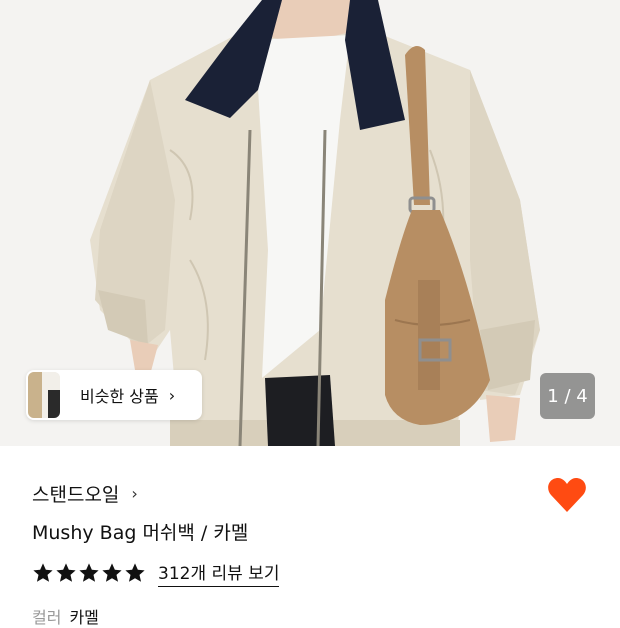 This screenshot has height=628, width=620. I want to click on color-option: 컬러 카멜, so click(65, 616).